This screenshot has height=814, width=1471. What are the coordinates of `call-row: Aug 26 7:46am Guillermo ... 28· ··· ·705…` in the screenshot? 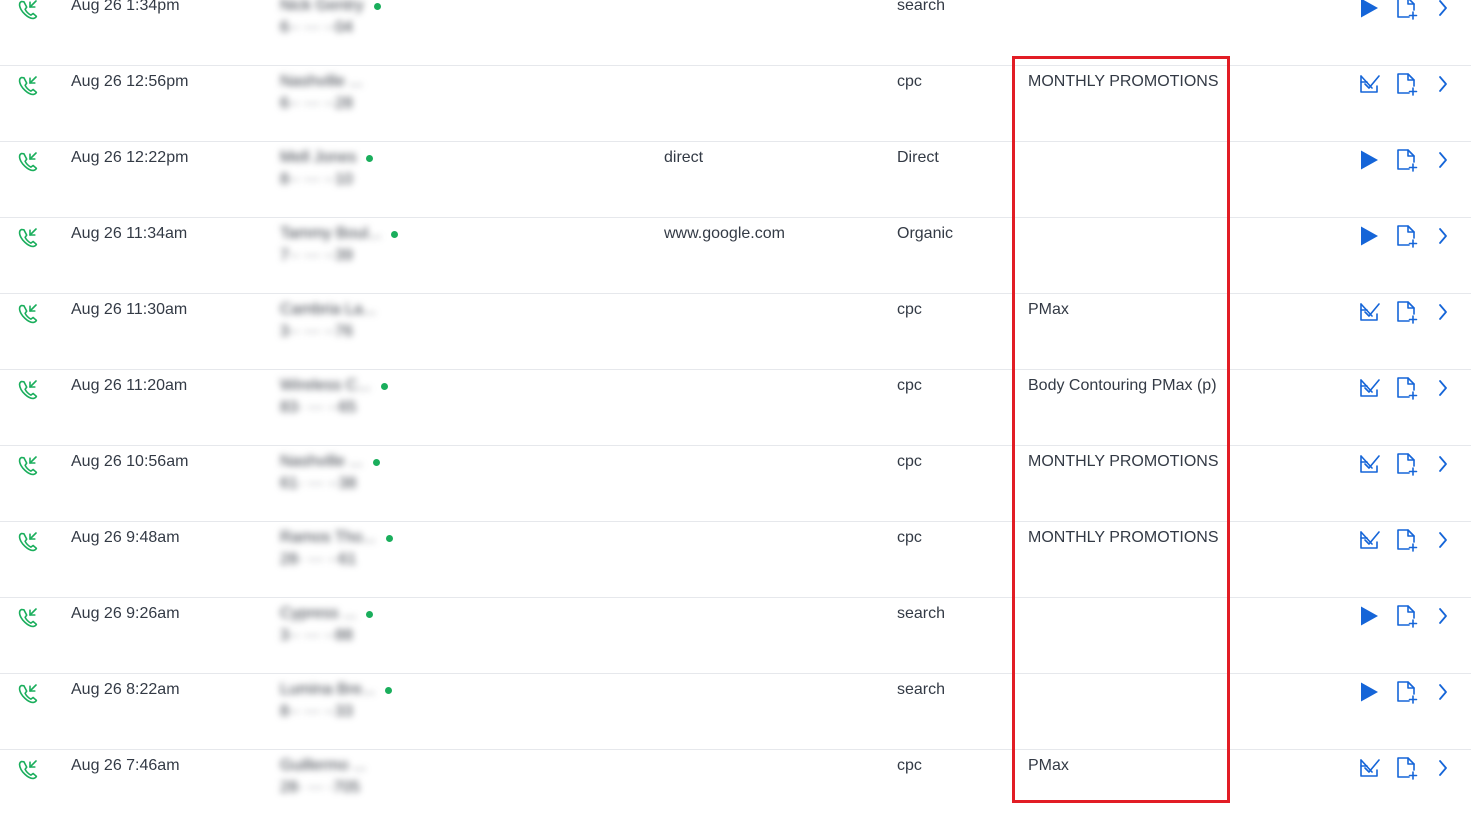 It's located at (735, 782).